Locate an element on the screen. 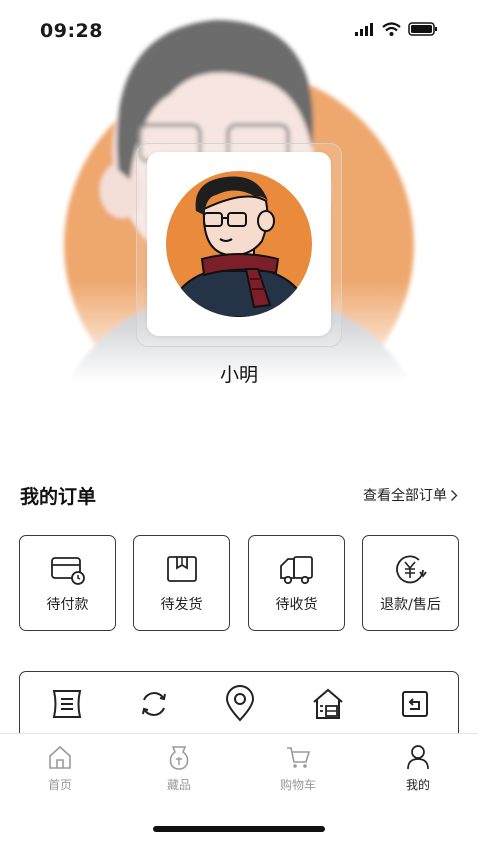  user-icon is located at coordinates (418, 757).